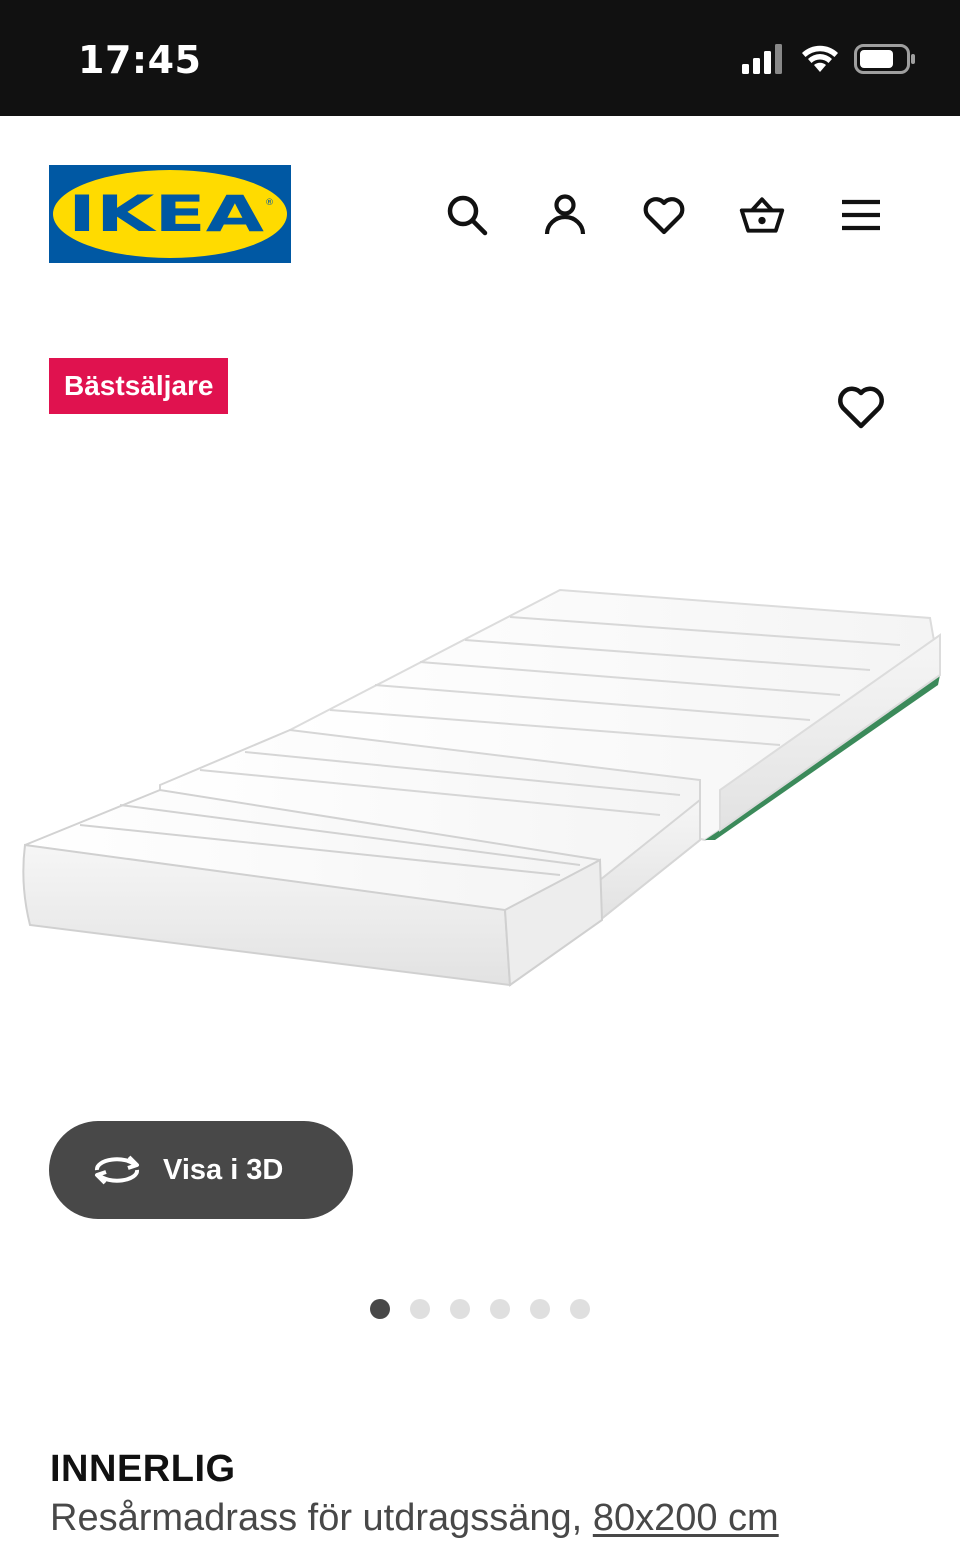 Image resolution: width=960 pixels, height=1565 pixels. What do you see at coordinates (480, 58) in the screenshot?
I see `status-bar: 17:45` at bounding box center [480, 58].